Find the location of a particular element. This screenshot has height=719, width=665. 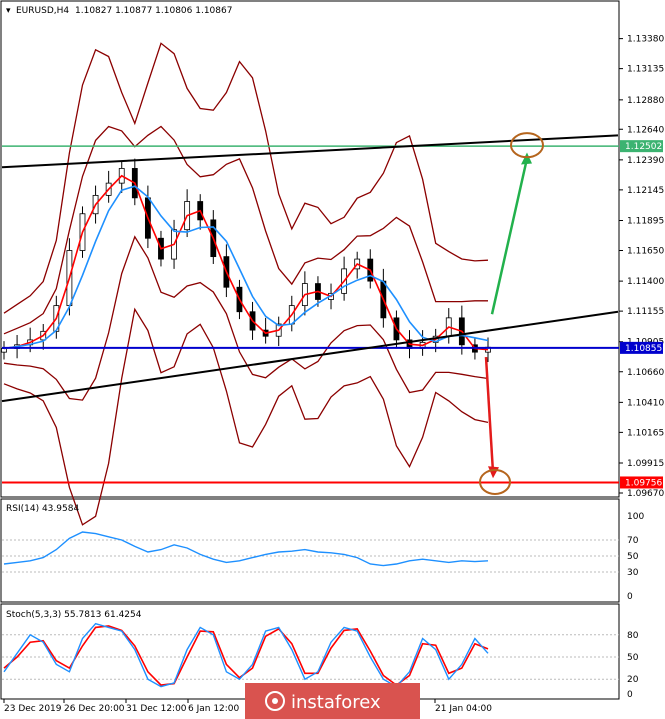

price-tick-label: 1.11155 is located at coordinates (645, 312).